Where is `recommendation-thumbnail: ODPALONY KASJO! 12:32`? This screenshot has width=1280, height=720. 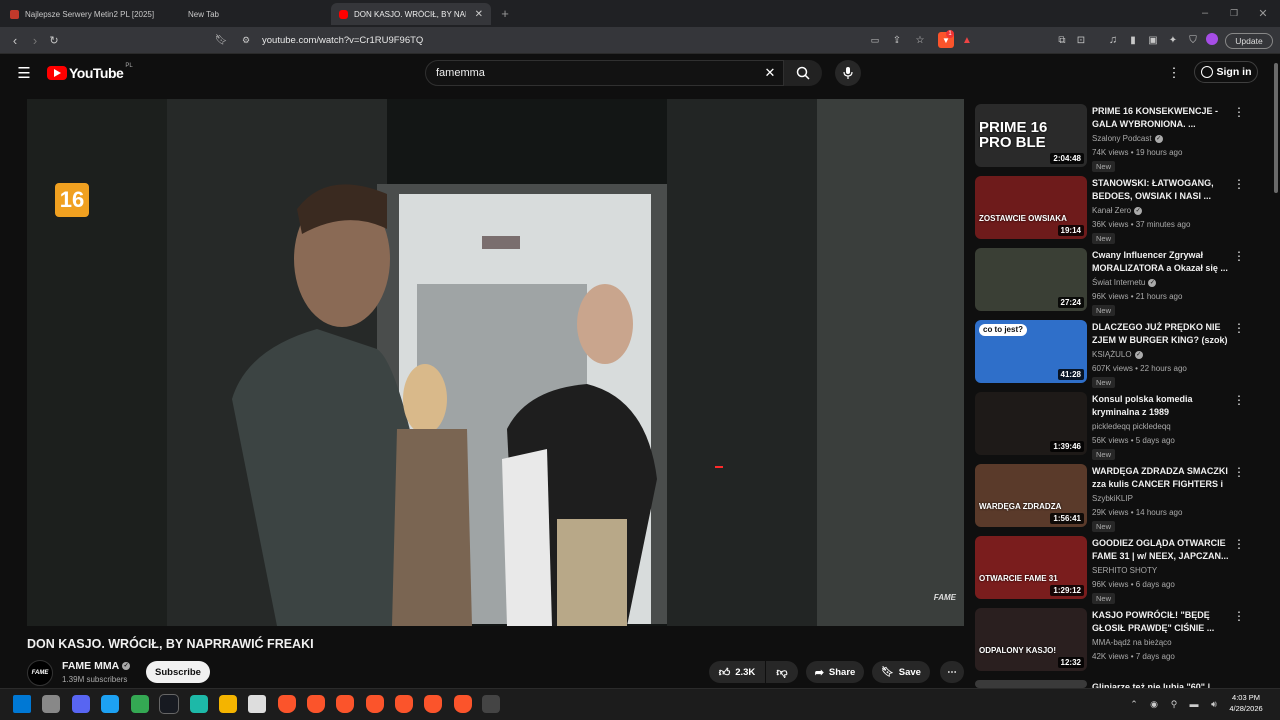
recommendation-thumbnail: ODPALONY KASJO! 12:32 is located at coordinates (1031, 639).